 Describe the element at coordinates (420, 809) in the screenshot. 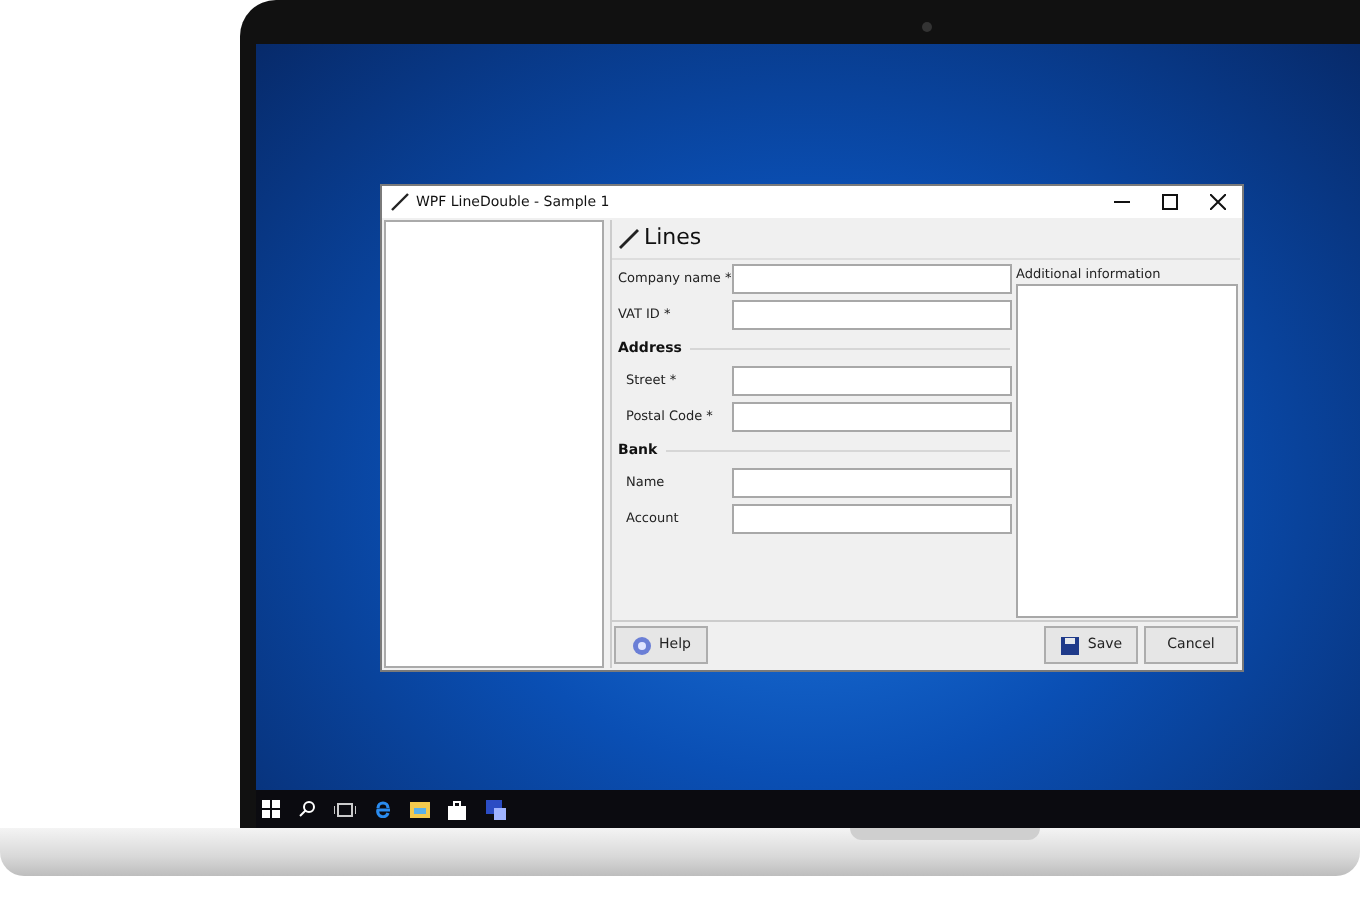

I see `folder-icon` at that location.